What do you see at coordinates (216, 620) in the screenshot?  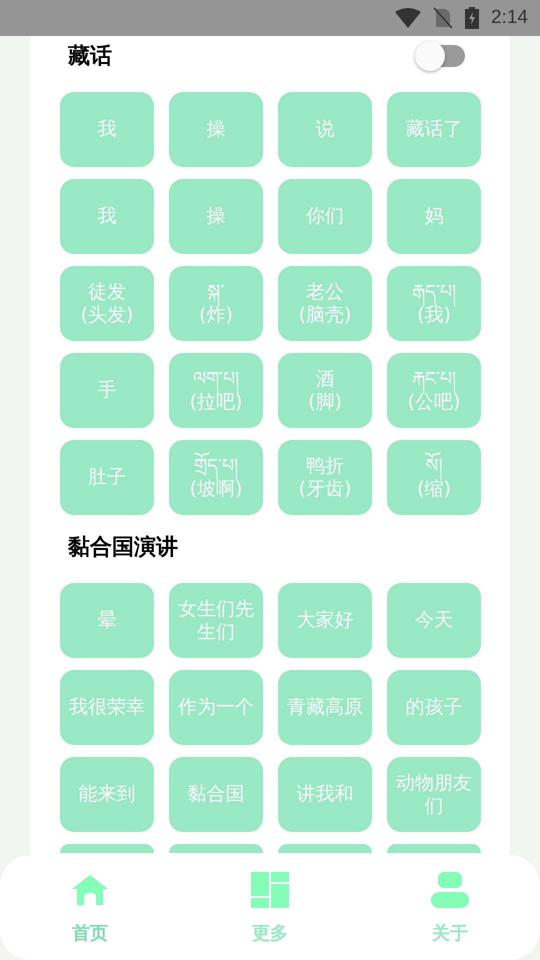 I see `word-tile: 女生们先生们` at bounding box center [216, 620].